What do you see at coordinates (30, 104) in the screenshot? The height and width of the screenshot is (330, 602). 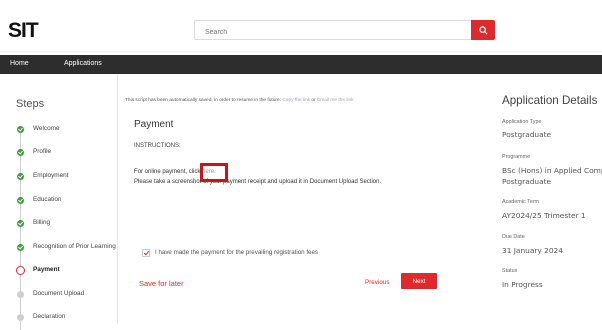 I see `steps-title: Steps` at bounding box center [30, 104].